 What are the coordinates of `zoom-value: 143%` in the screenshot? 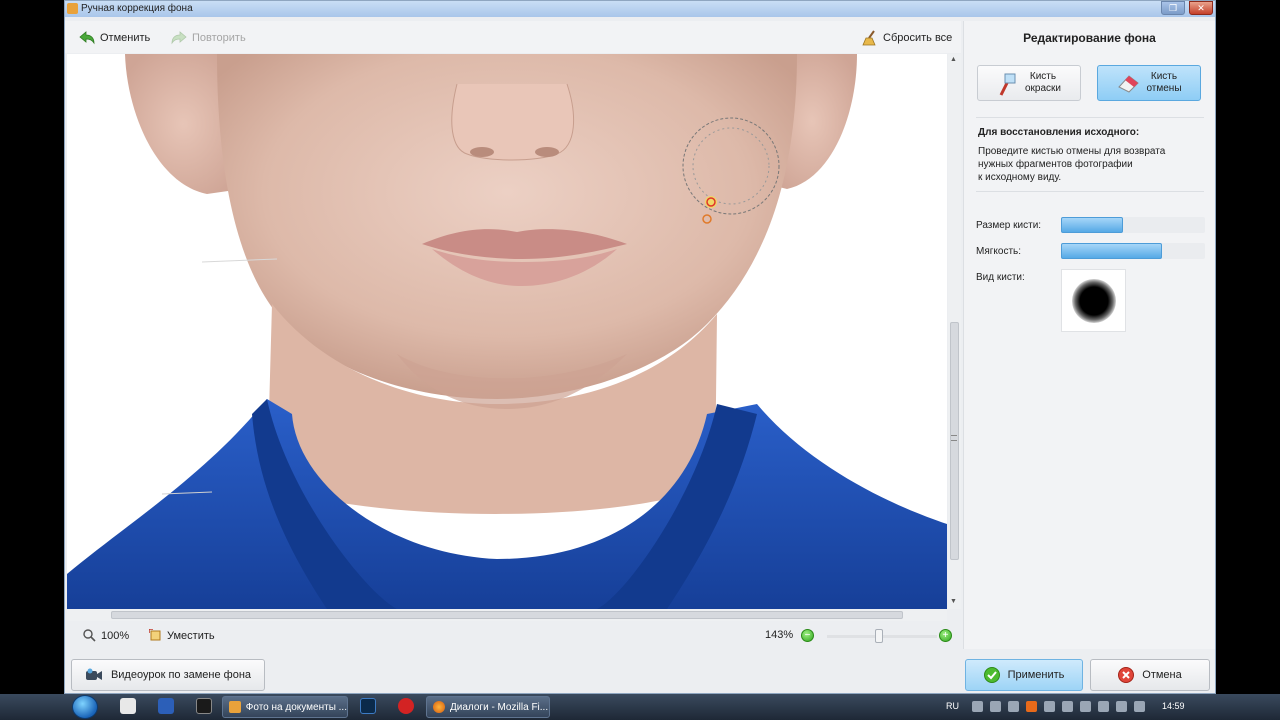 It's located at (779, 635).